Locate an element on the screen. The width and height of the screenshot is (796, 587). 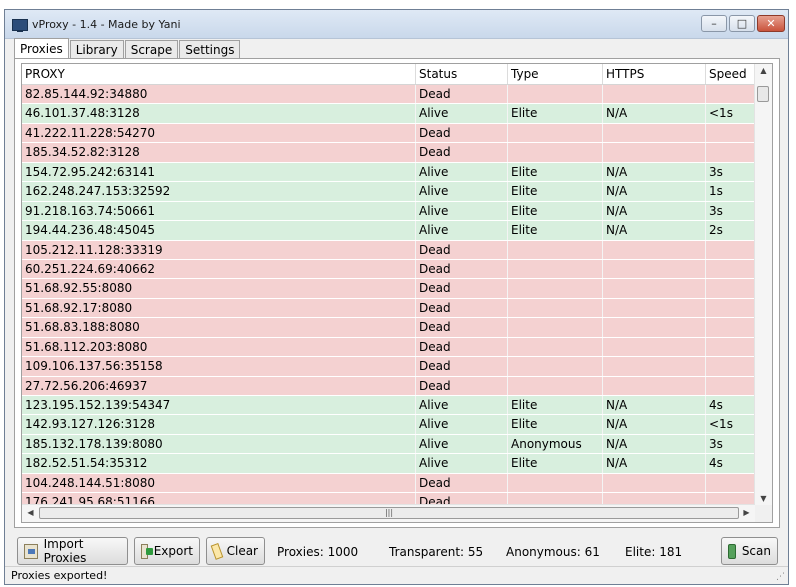
close-button: ✕ is located at coordinates (771, 23).